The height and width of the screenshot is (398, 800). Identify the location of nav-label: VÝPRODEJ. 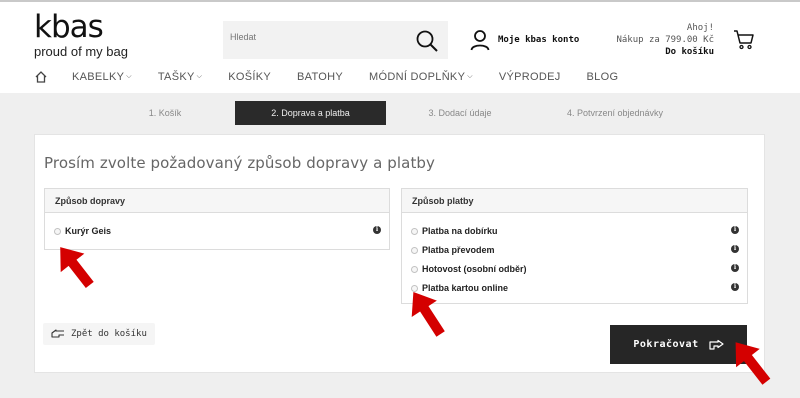
(529, 77).